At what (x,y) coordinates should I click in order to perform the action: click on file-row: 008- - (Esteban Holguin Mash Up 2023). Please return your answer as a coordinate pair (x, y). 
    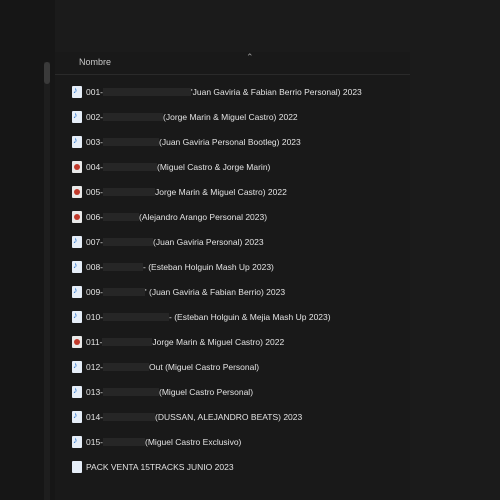
    Looking at the image, I should click on (232, 266).